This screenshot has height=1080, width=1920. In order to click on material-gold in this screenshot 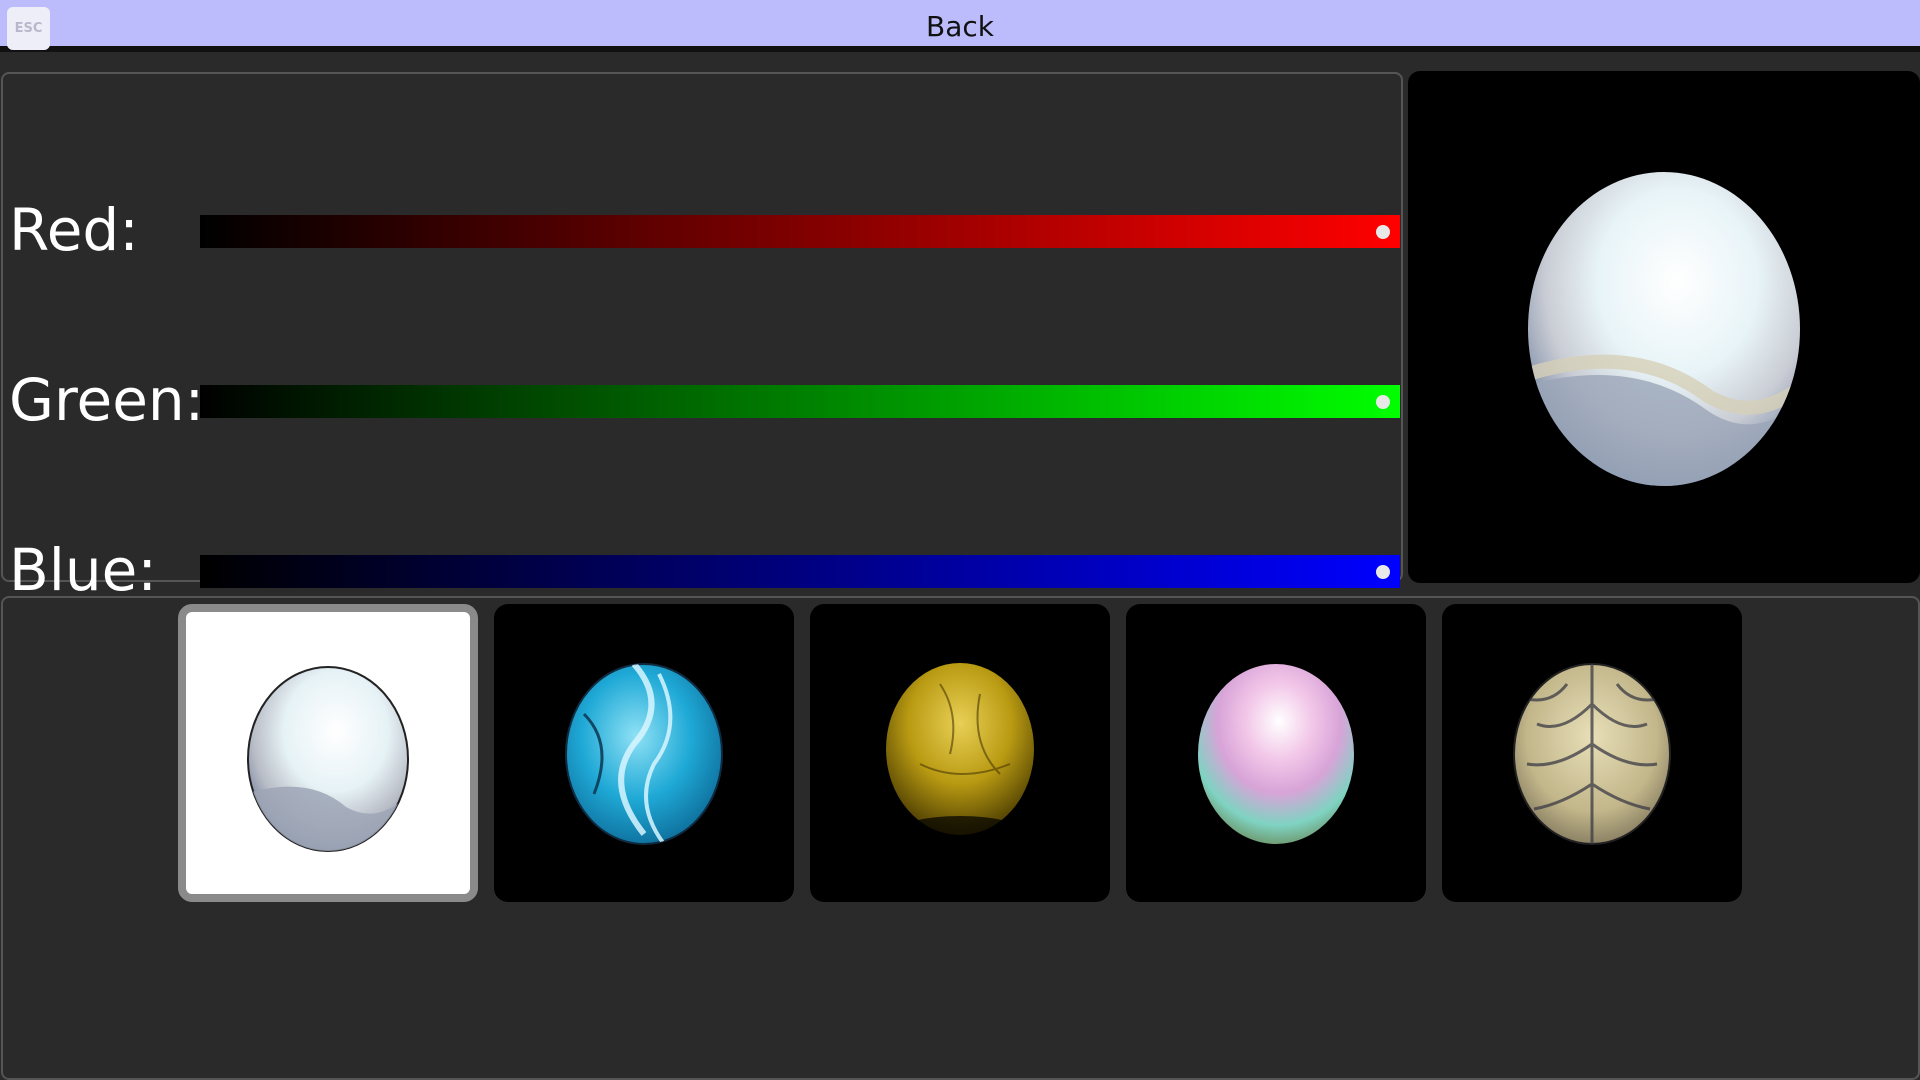, I will do `click(960, 753)`.